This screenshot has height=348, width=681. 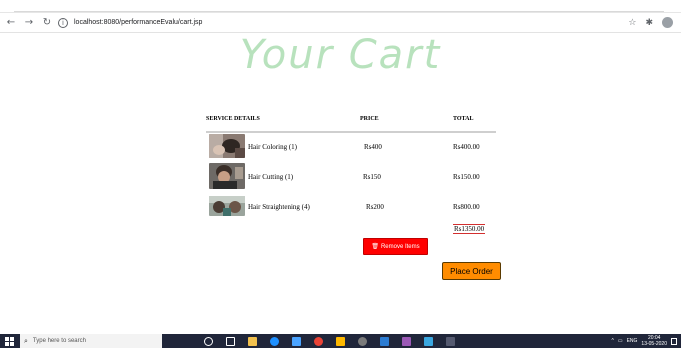 What do you see at coordinates (252, 341) in the screenshot?
I see `file-explorer-icon` at bounding box center [252, 341].